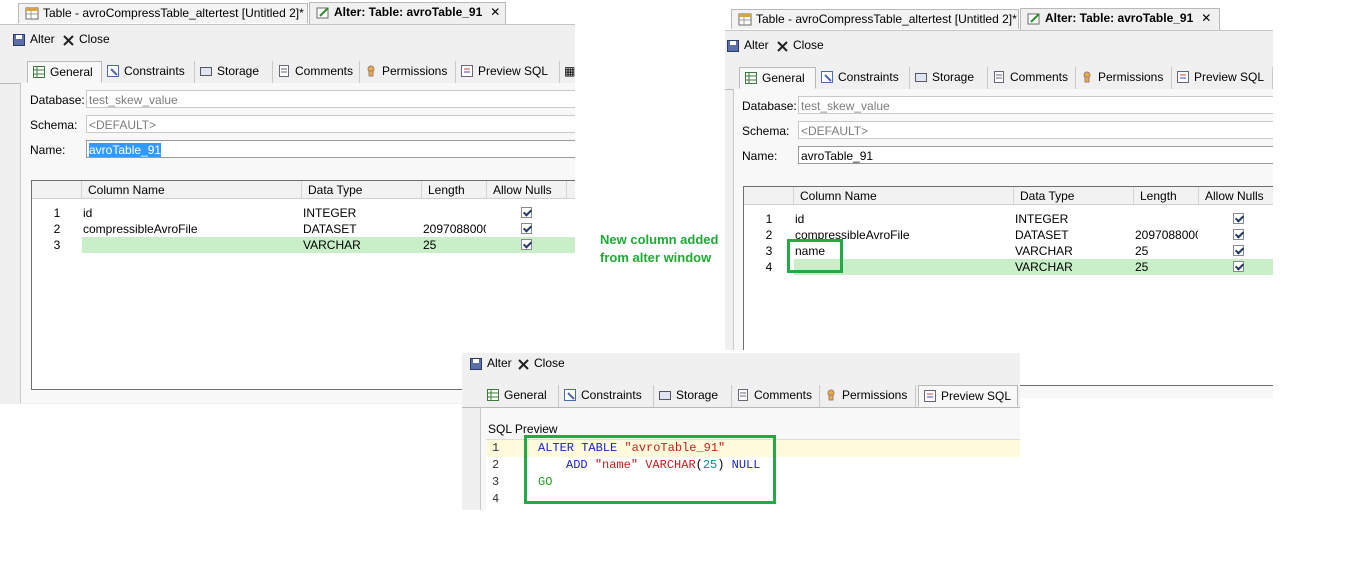 The width and height of the screenshot is (1360, 567). Describe the element at coordinates (57, 189) in the screenshot. I see `header-row-number` at that location.